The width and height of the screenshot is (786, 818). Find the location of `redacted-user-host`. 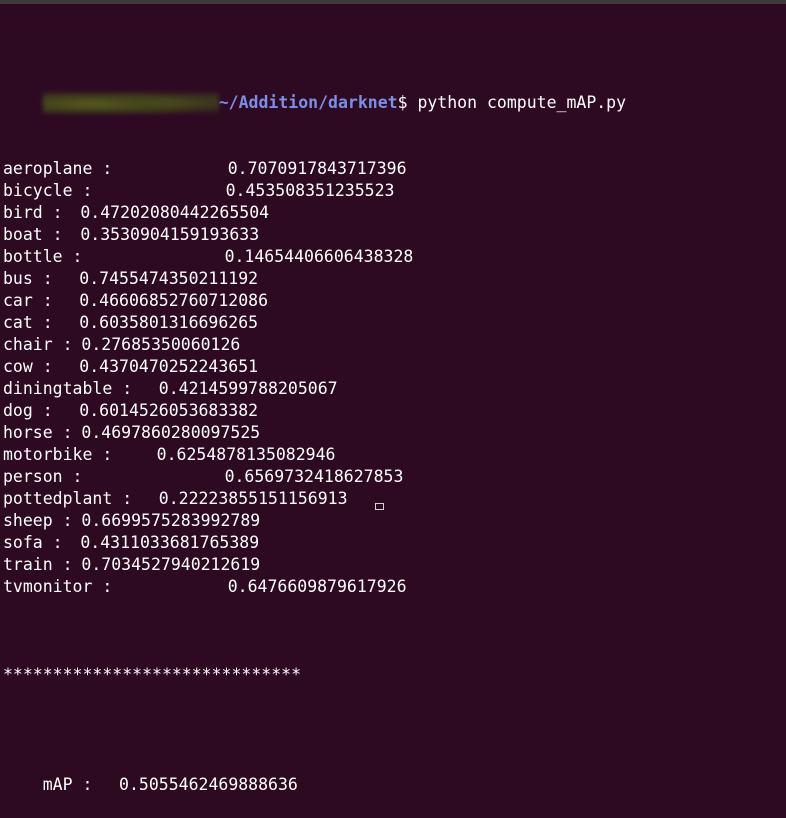

redacted-user-host is located at coordinates (130, 103).